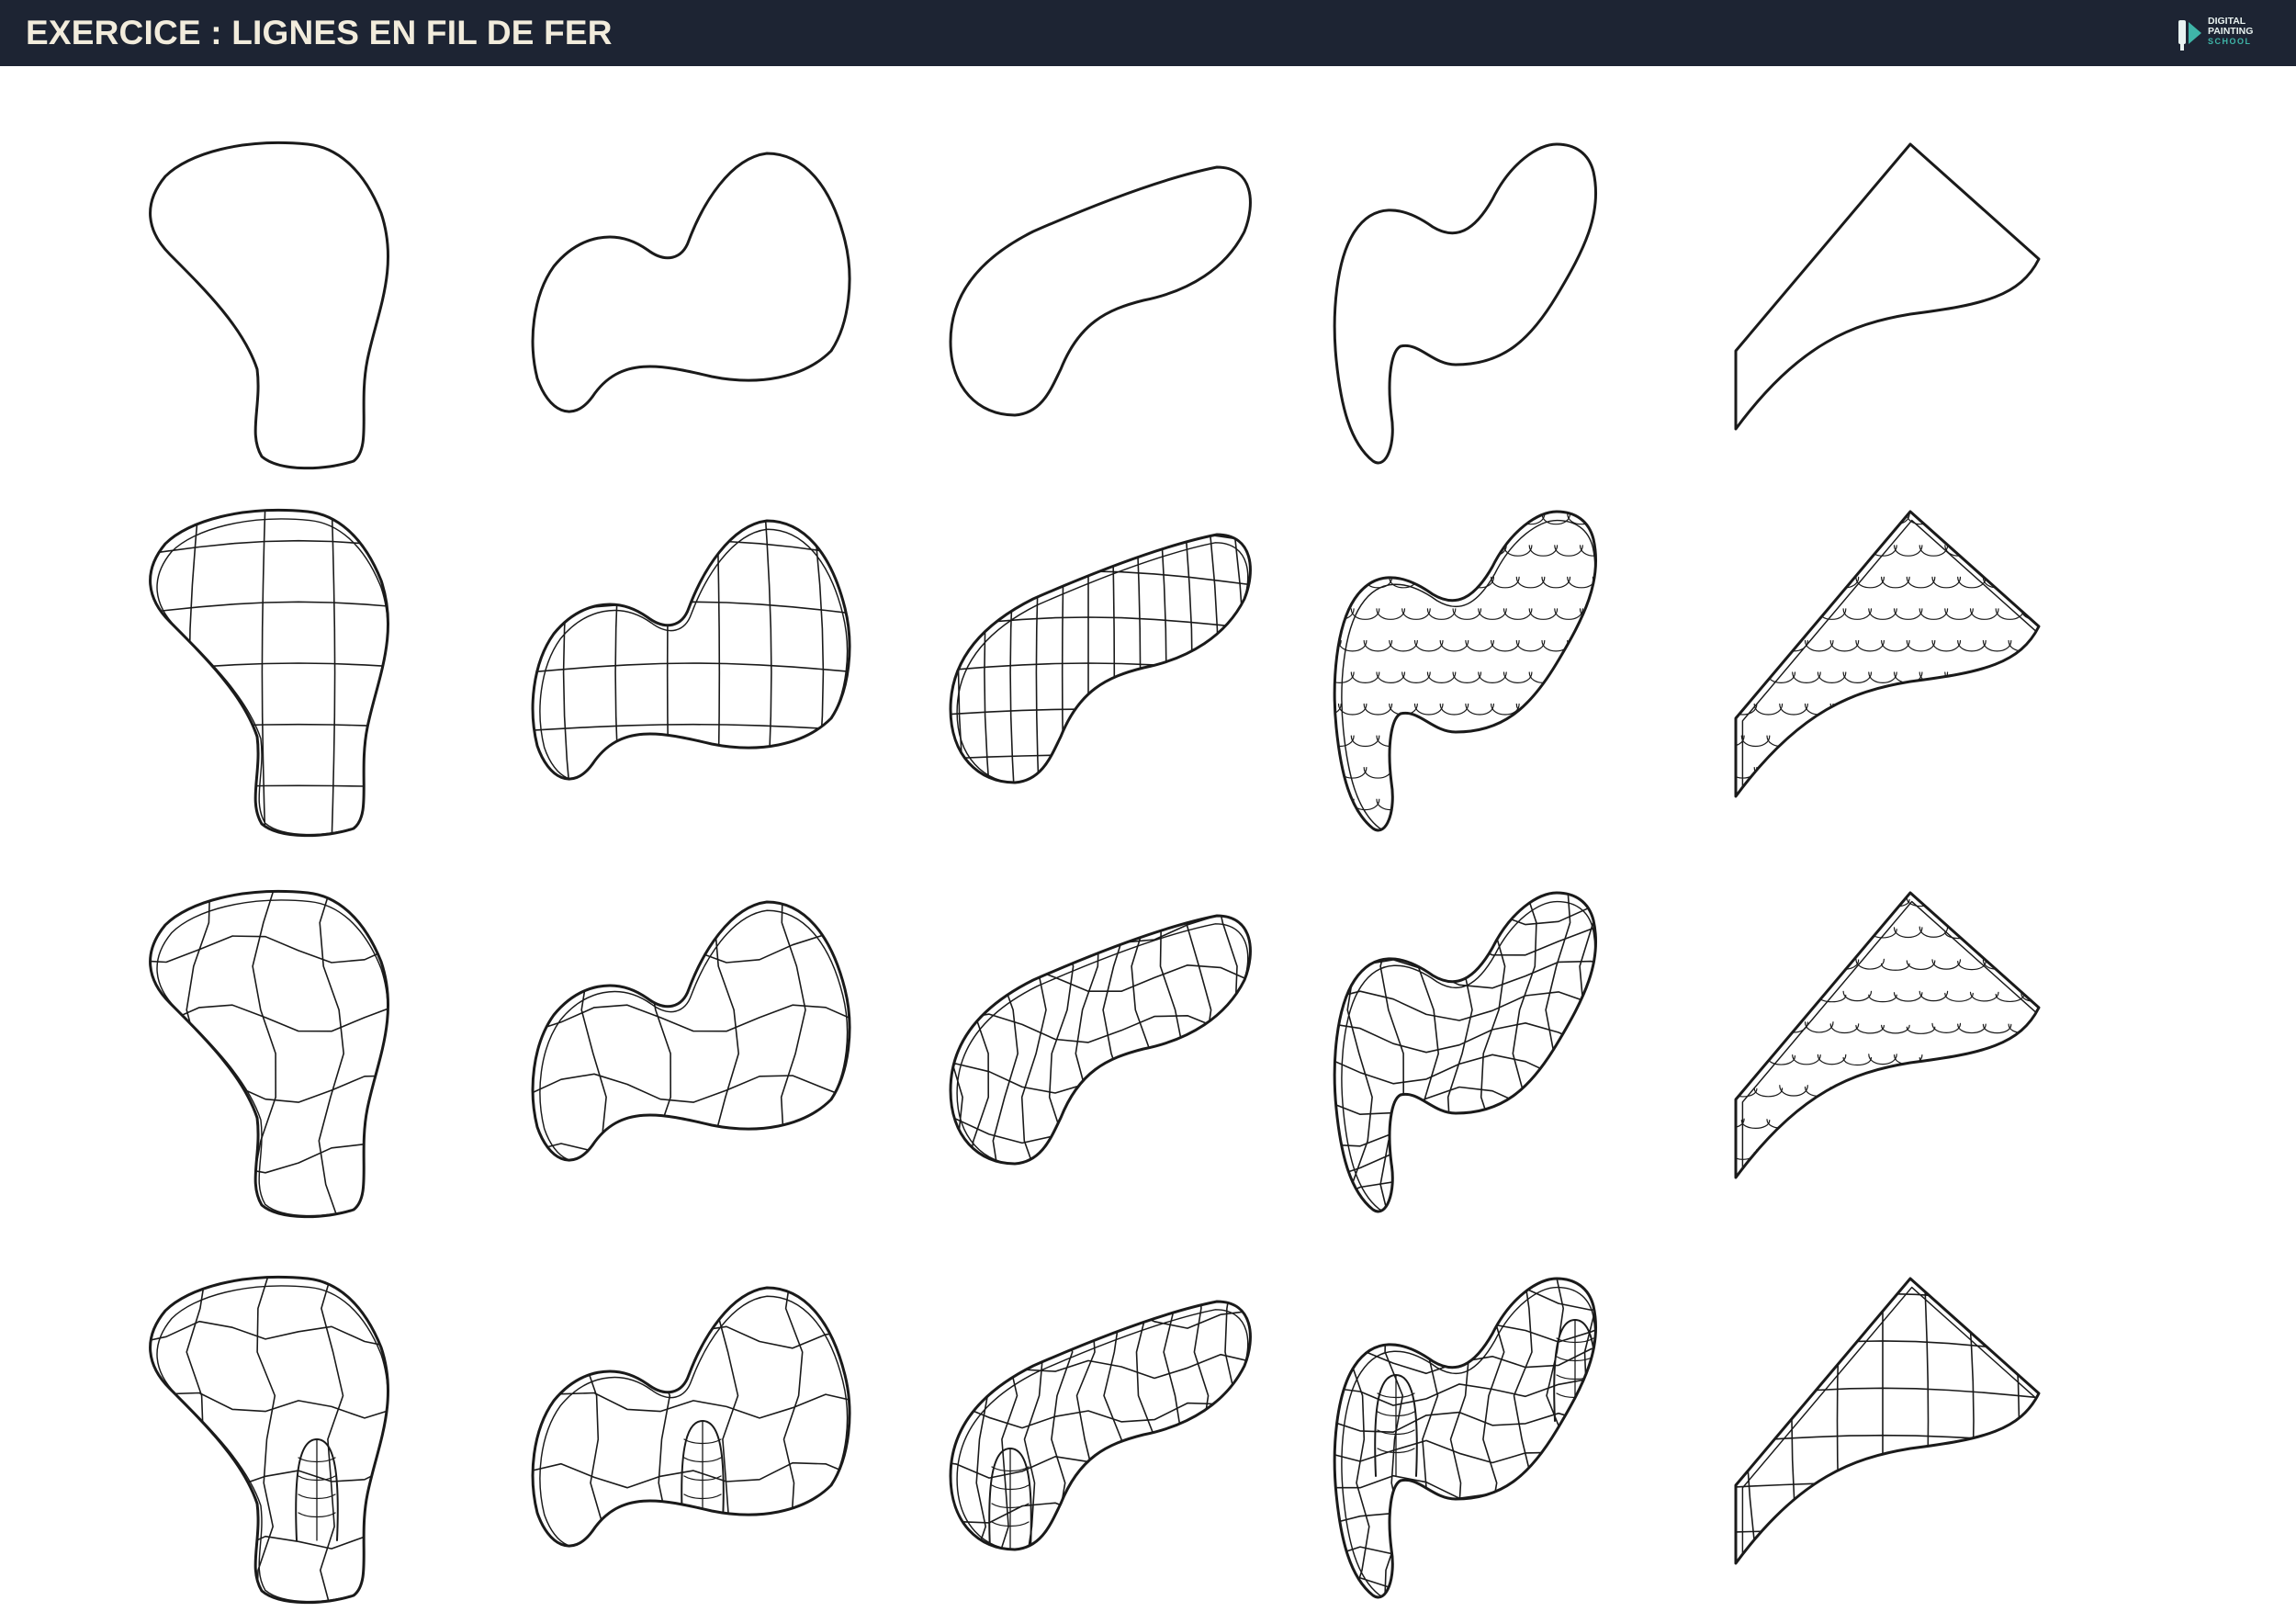 This screenshot has width=2296, height=1623. Describe the element at coordinates (1465, 1052) in the screenshot. I see `shape-r3-c4` at that location.